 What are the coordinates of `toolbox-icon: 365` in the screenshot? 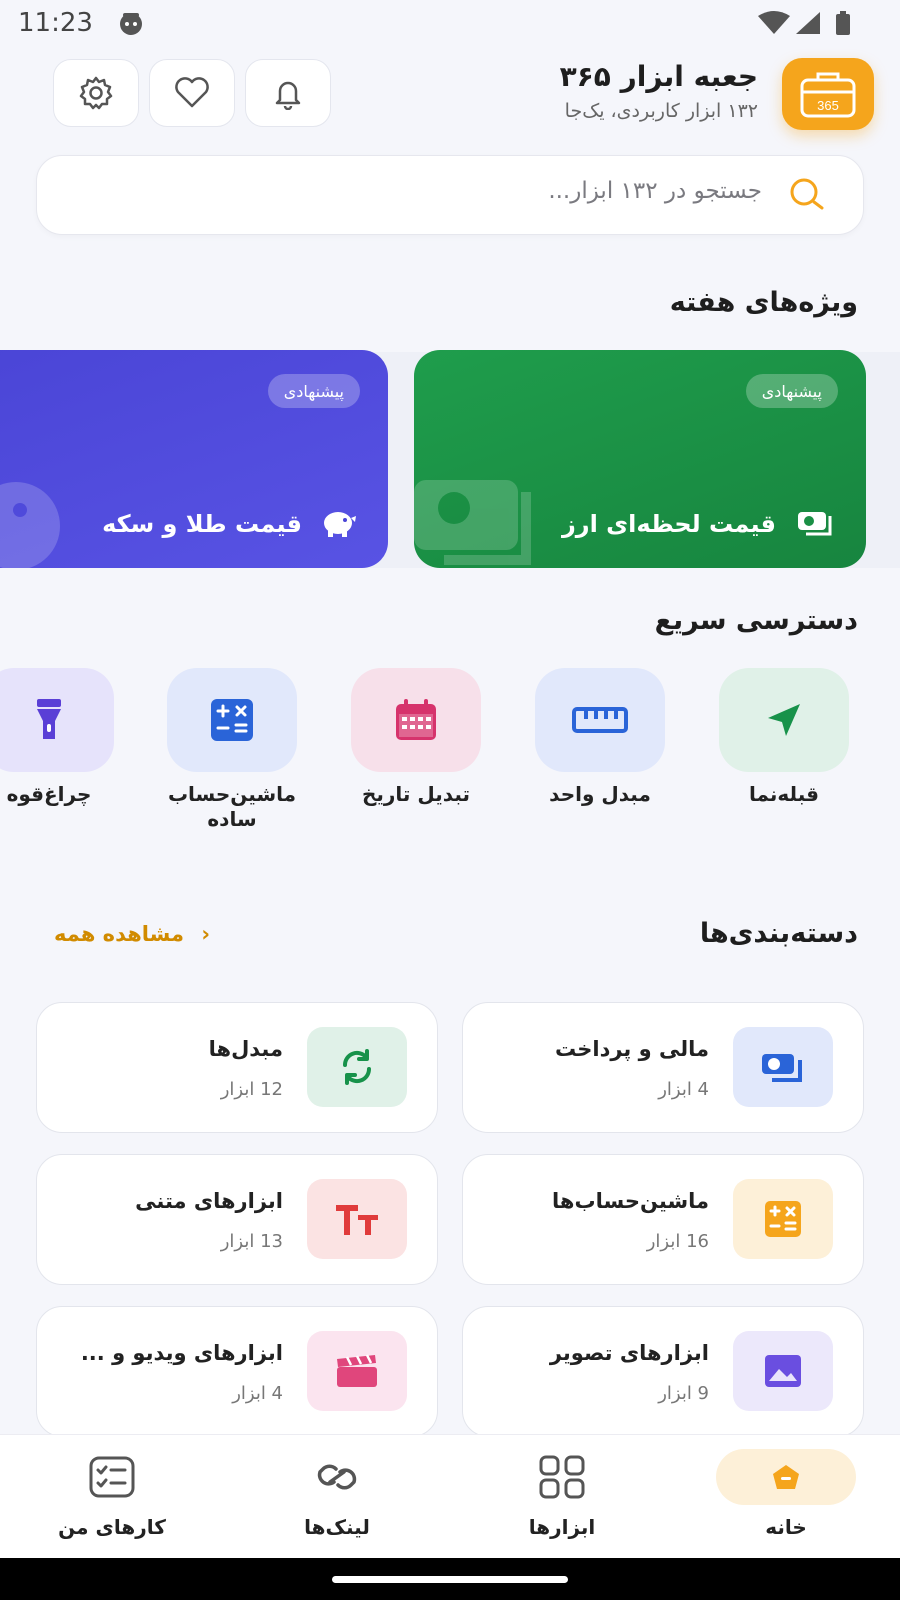 It's located at (828, 95).